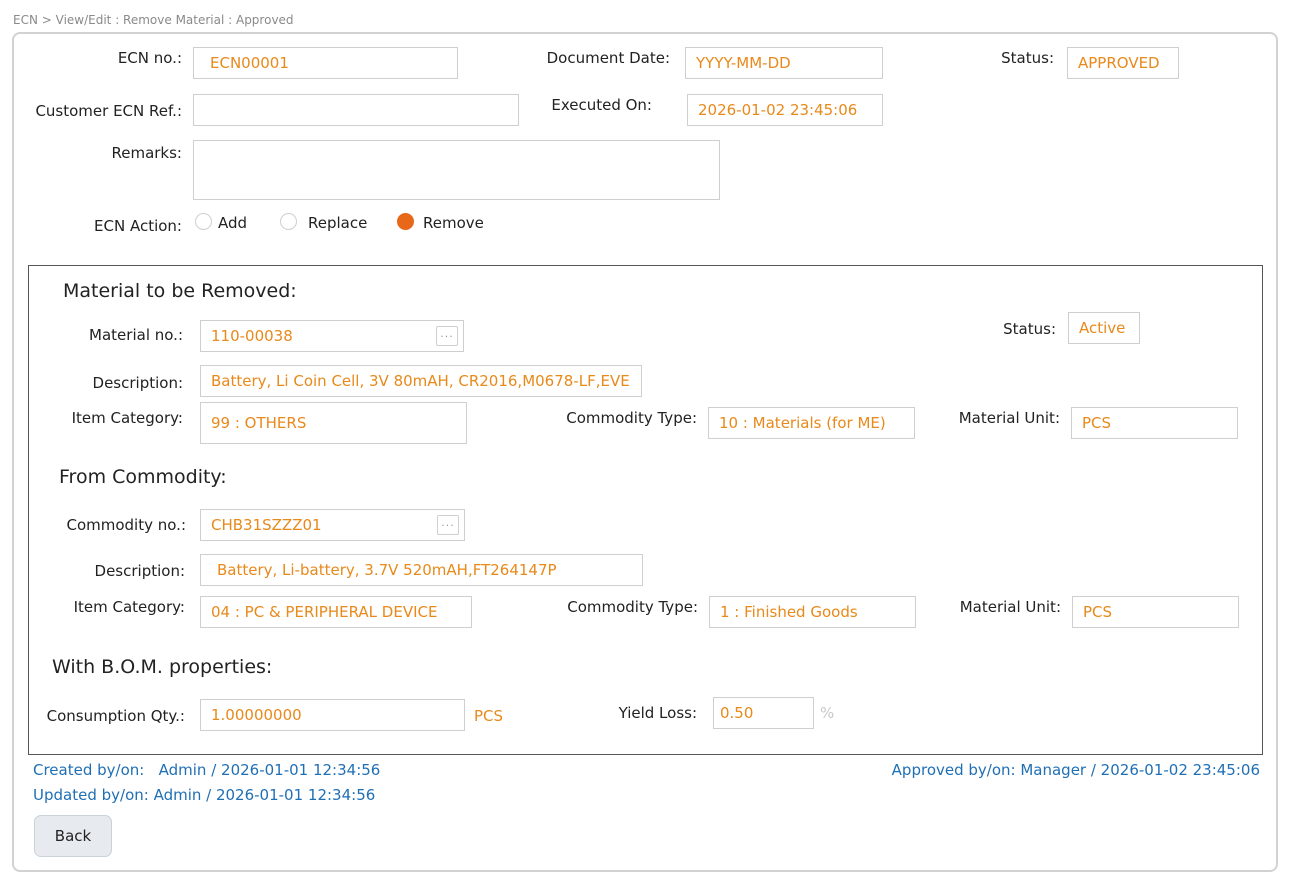  What do you see at coordinates (632, 607) in the screenshot?
I see `commodity-type-label: Commodity Type:` at bounding box center [632, 607].